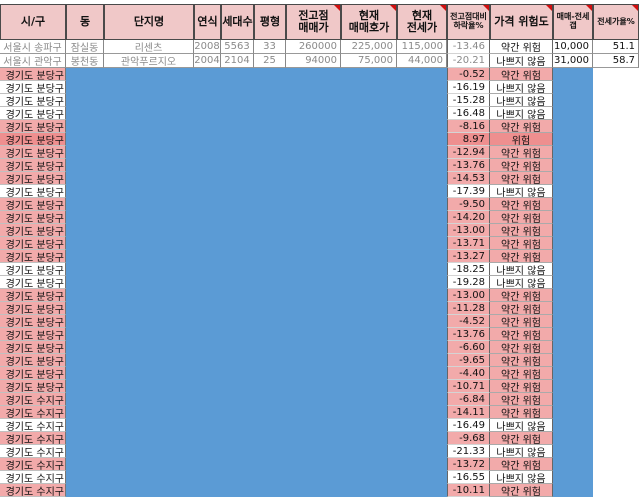 Image resolution: width=640 pixels, height=498 pixels. I want to click on cell-peak: 94000, so click(313, 61).